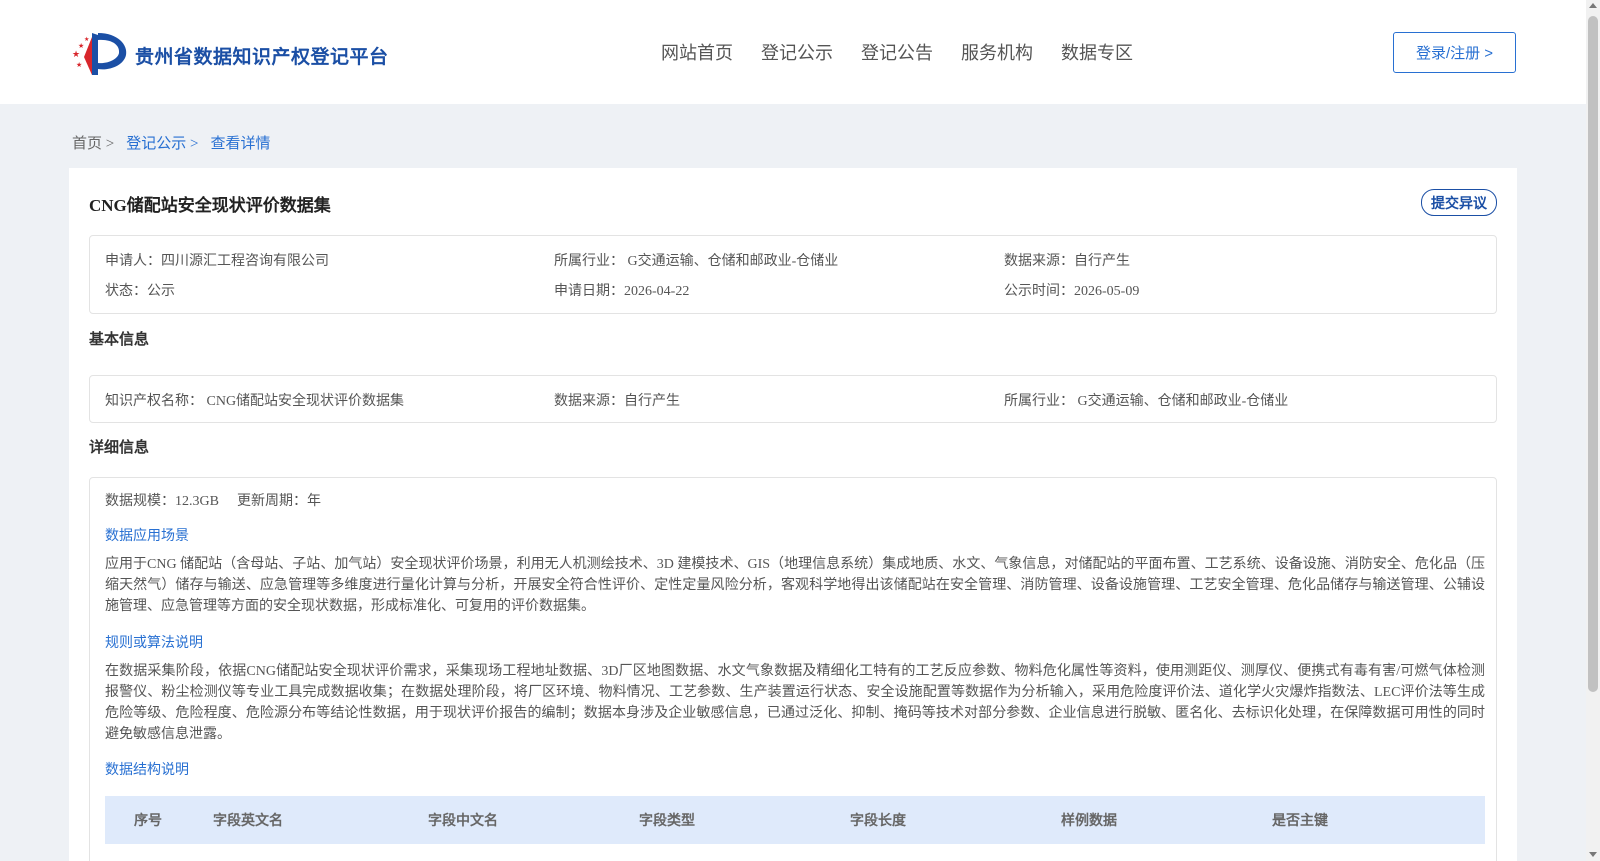  What do you see at coordinates (248, 820) in the screenshot?
I see `table-header-english-name: 字段英文名` at bounding box center [248, 820].